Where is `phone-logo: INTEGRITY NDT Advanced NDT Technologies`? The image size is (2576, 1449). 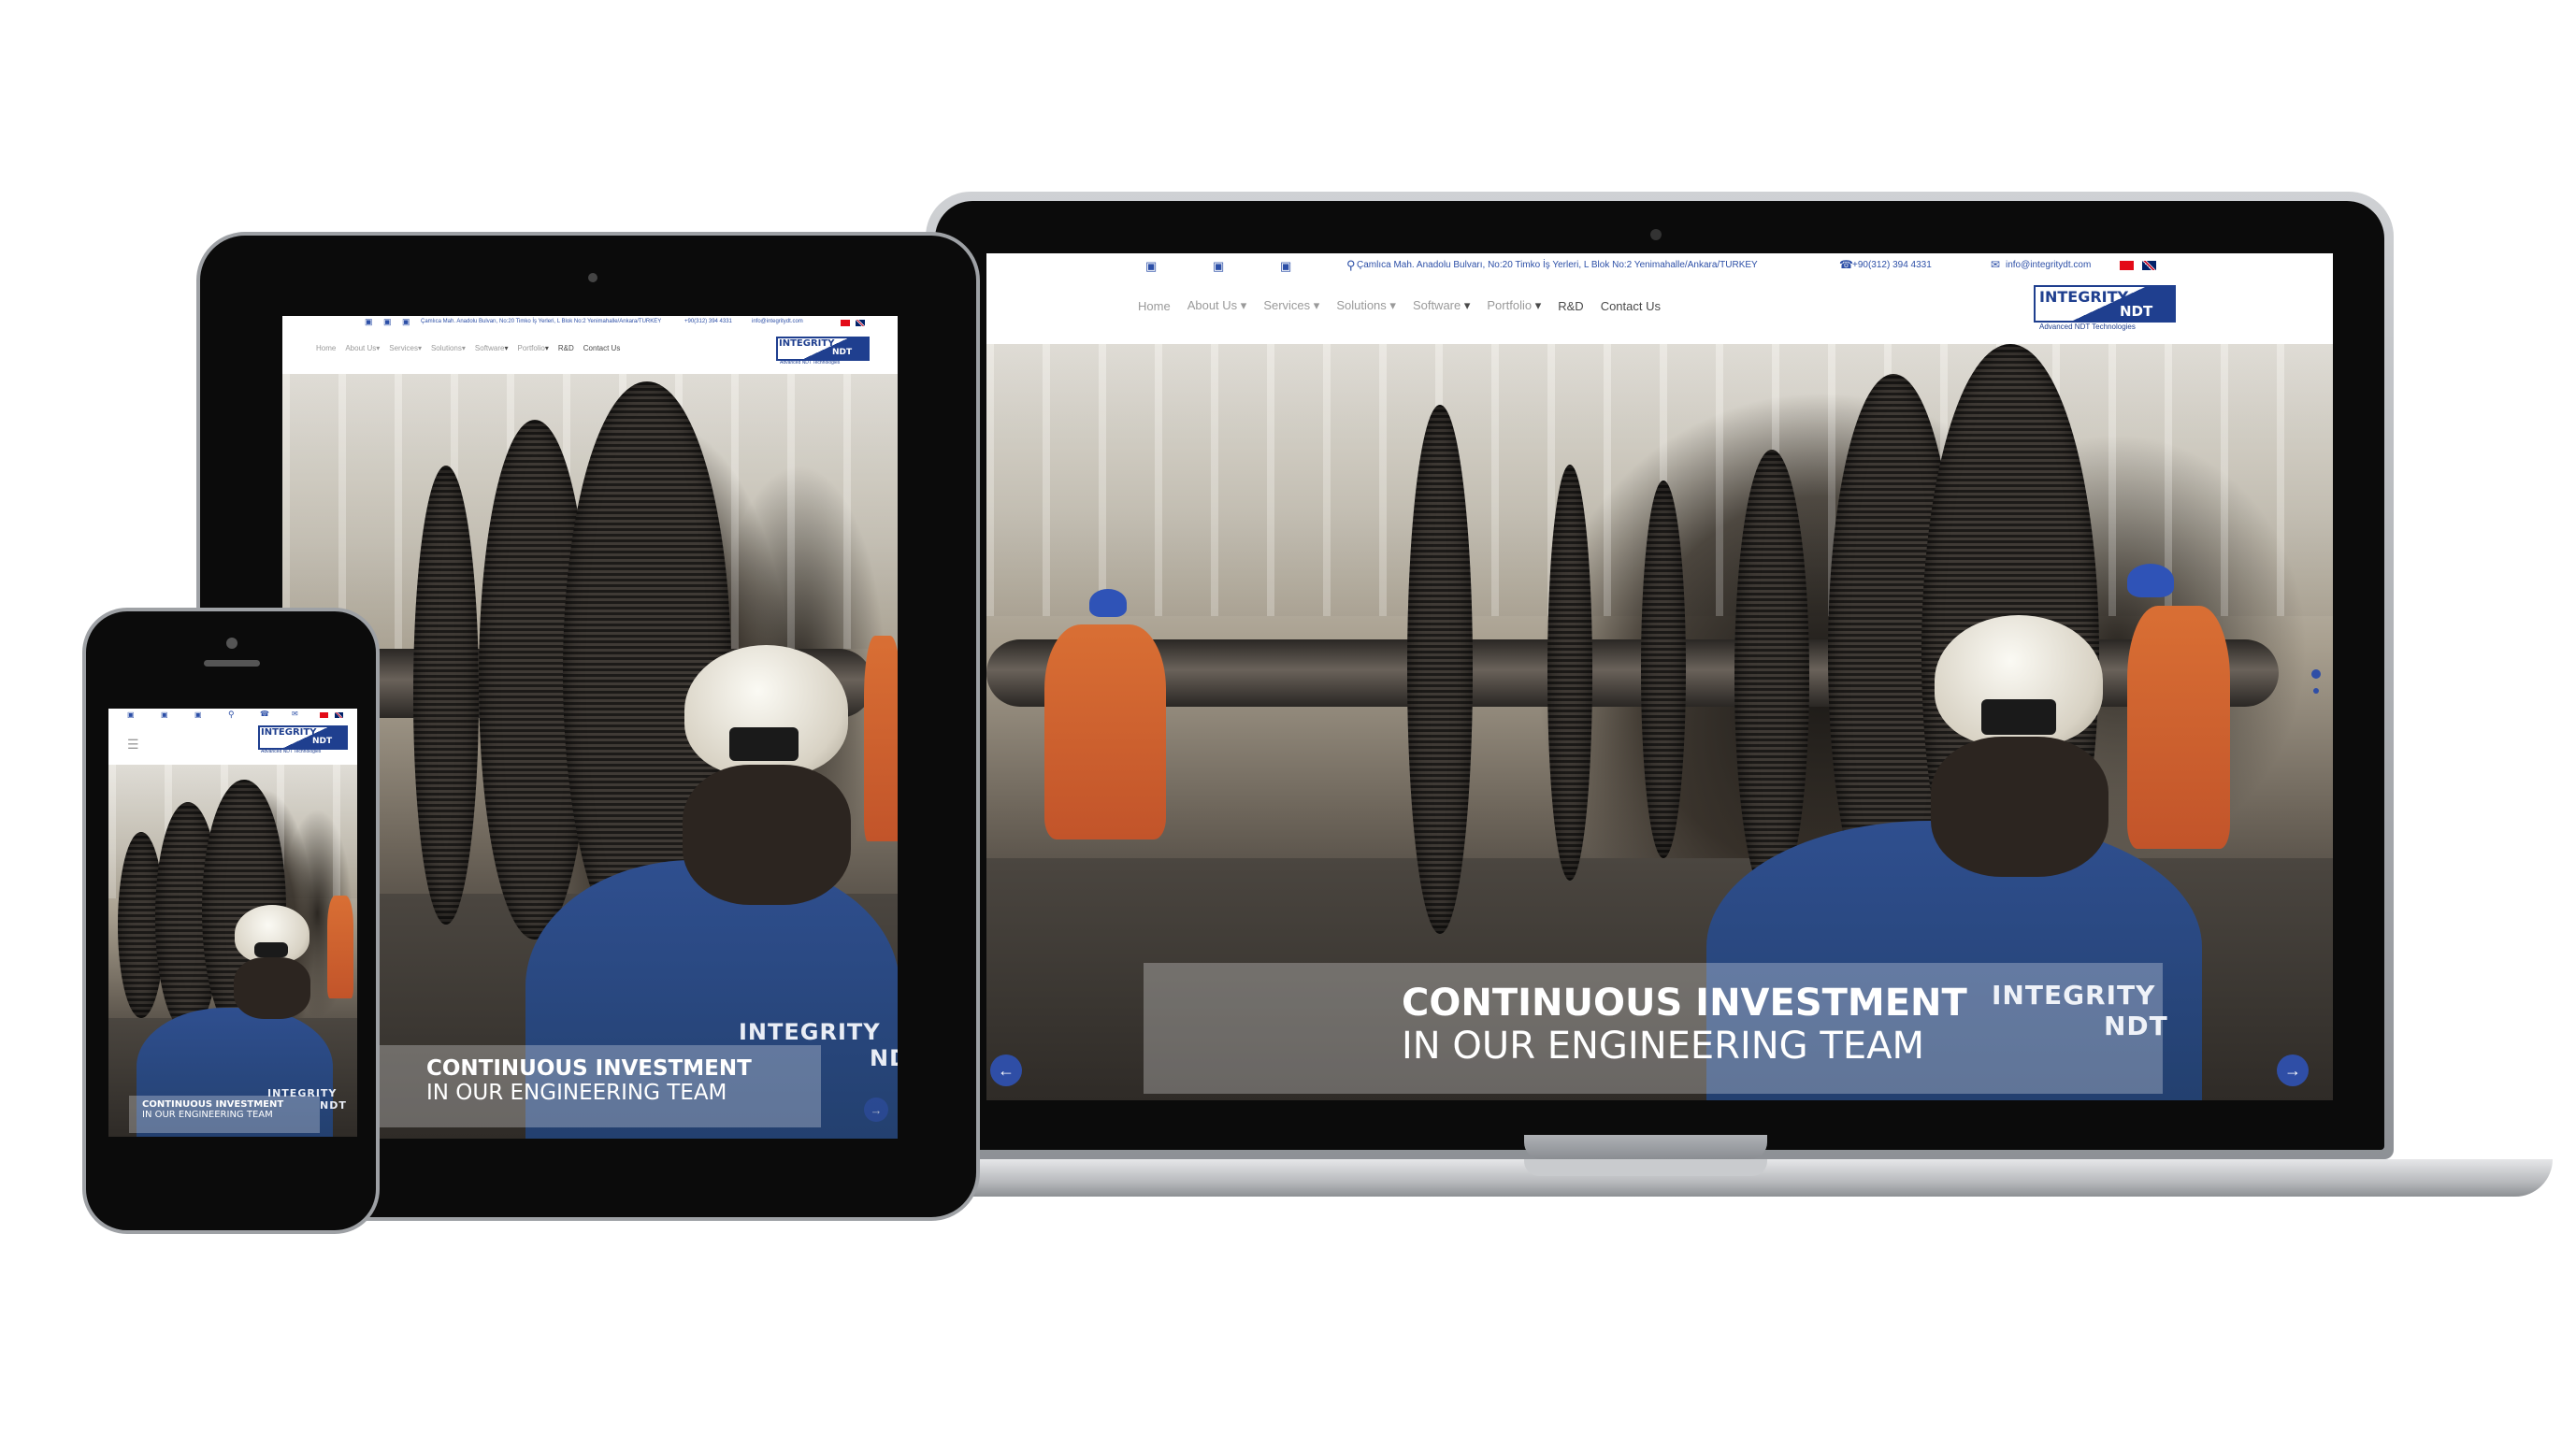
phone-logo: INTEGRITY NDT Advanced NDT Technologies is located at coordinates (303, 741).